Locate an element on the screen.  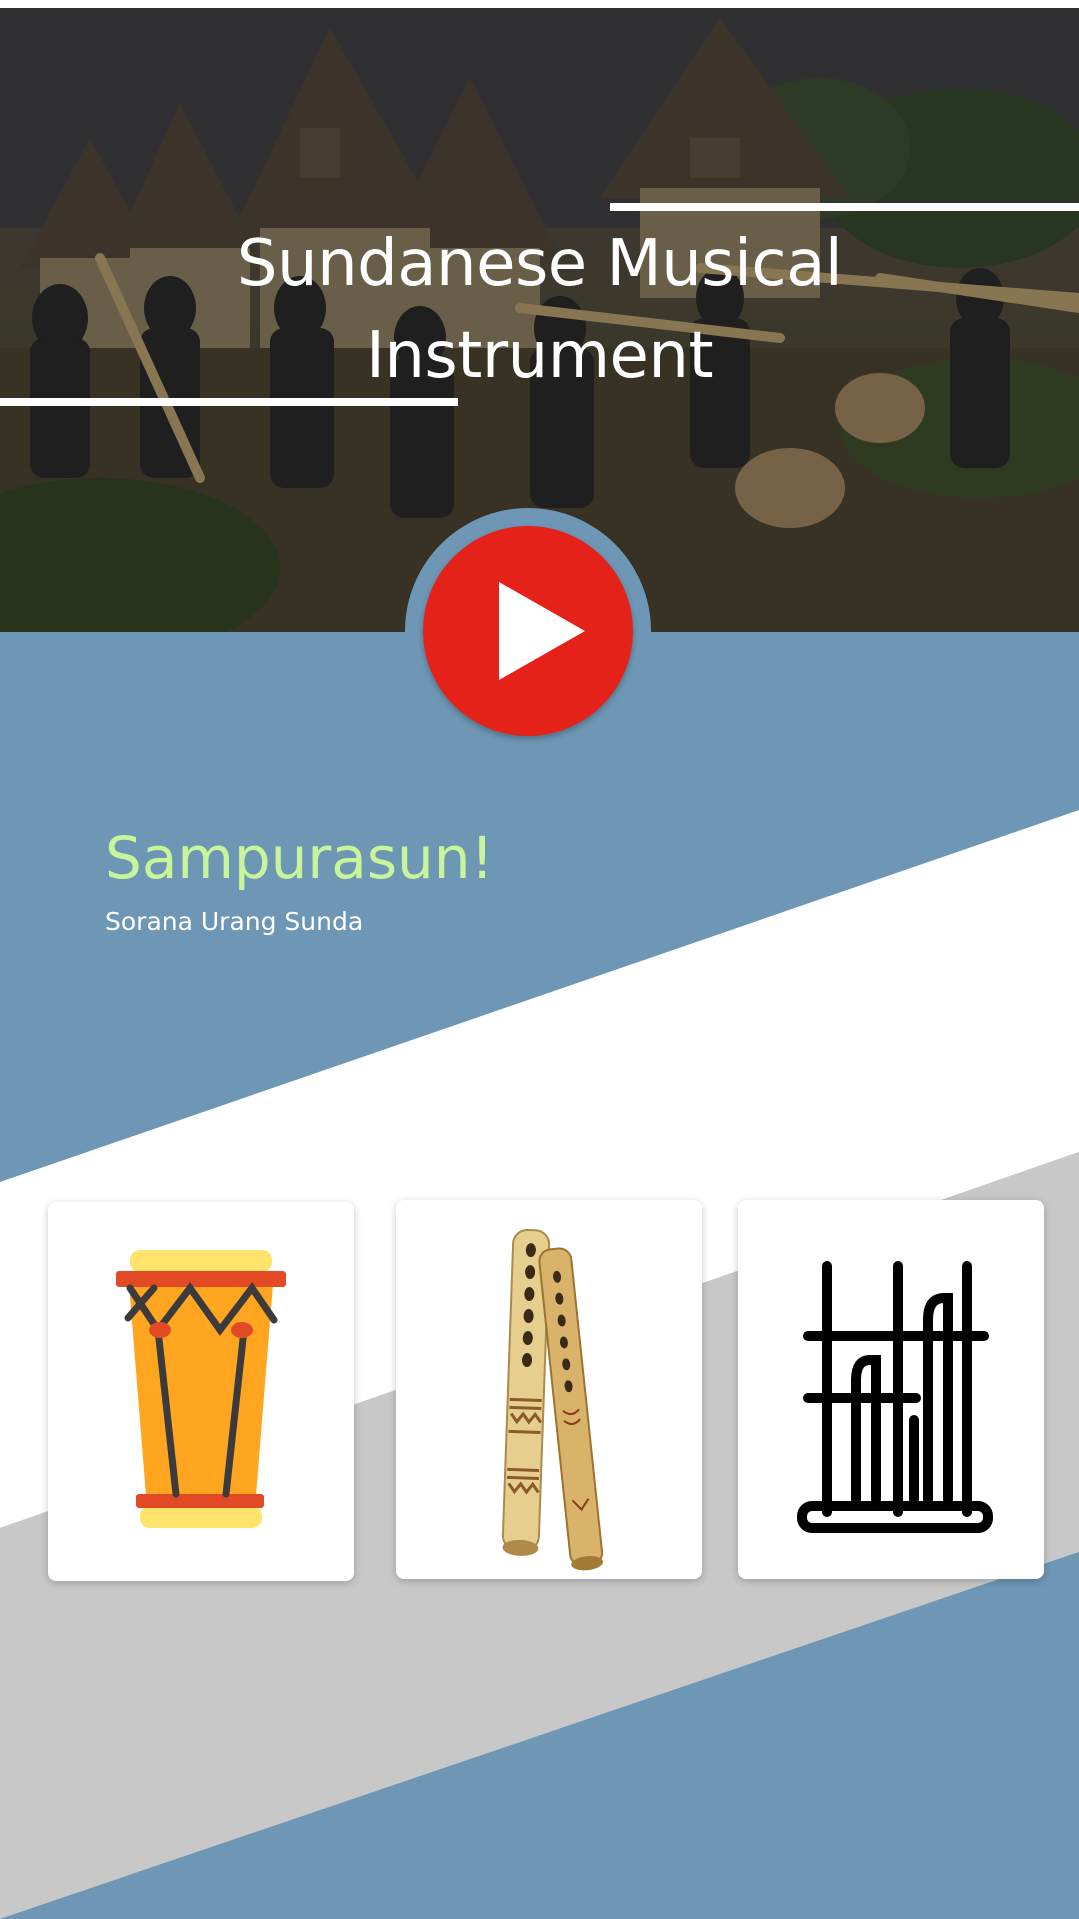
greeting-subtitle: Sorana Urang Sunda is located at coordinates (234, 921).